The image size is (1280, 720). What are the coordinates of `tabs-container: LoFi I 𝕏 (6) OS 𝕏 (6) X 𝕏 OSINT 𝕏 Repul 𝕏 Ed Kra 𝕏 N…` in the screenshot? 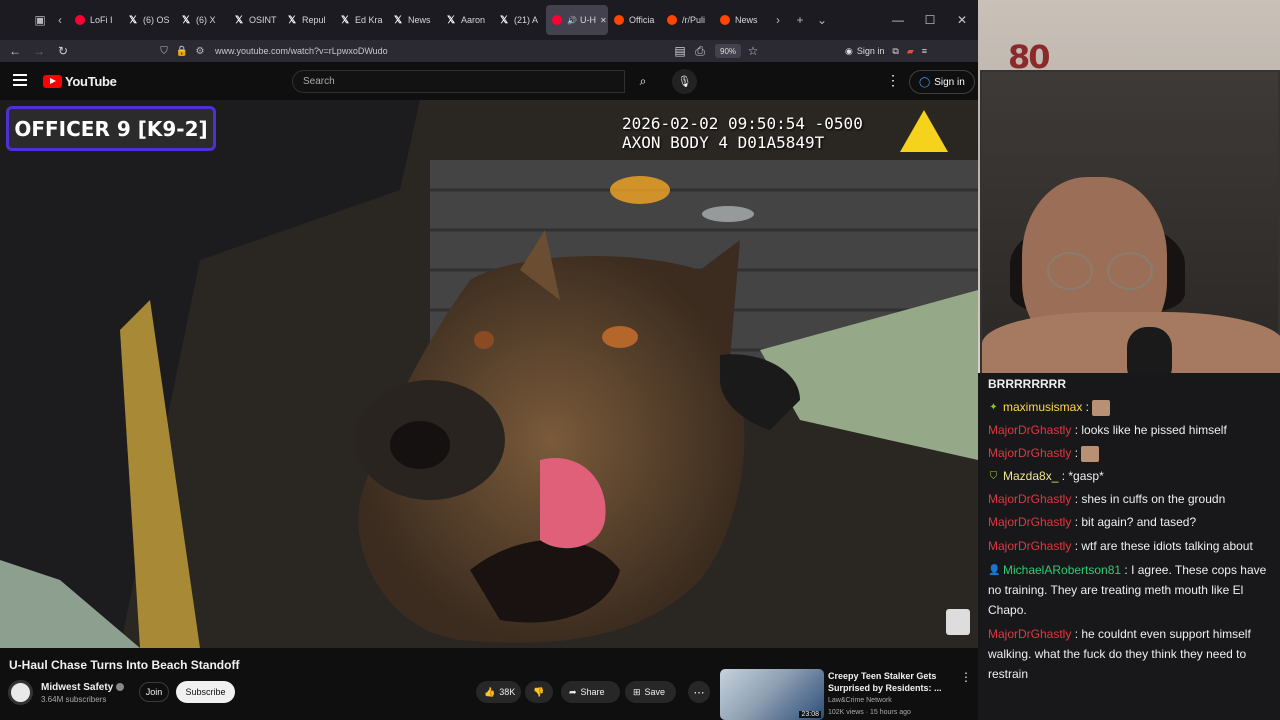 It's located at (418, 20).